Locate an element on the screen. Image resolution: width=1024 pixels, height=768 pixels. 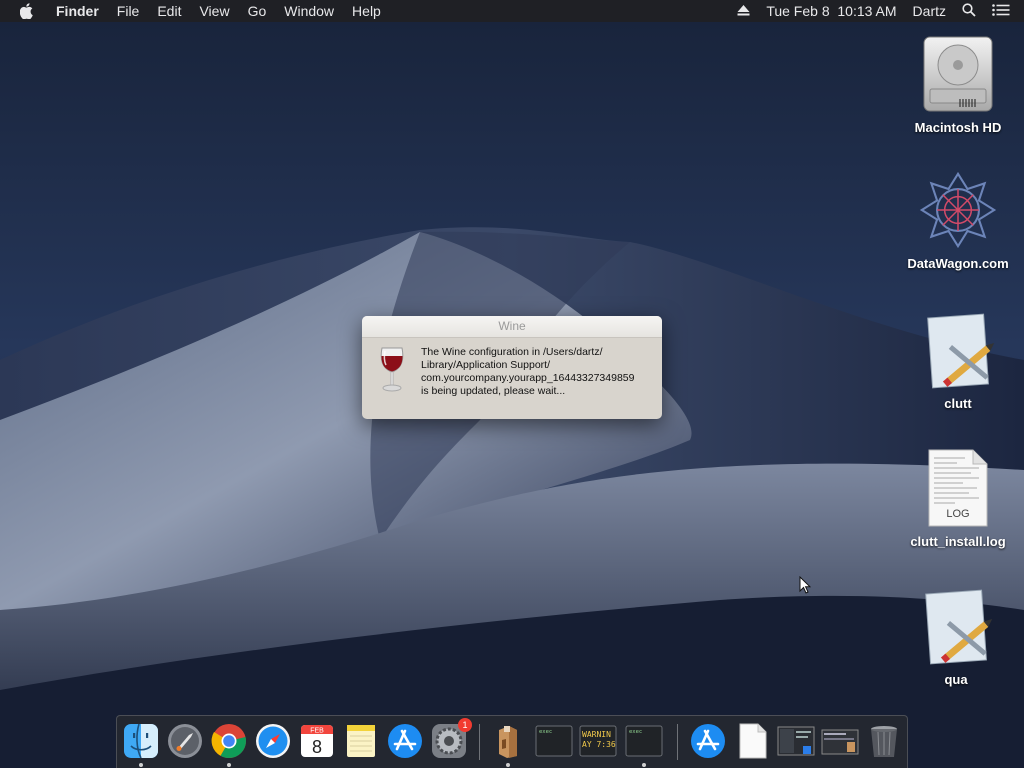
desktop-icon-clutt-install-log: LOG clutt_install.log is located at coordinates (958, 497).